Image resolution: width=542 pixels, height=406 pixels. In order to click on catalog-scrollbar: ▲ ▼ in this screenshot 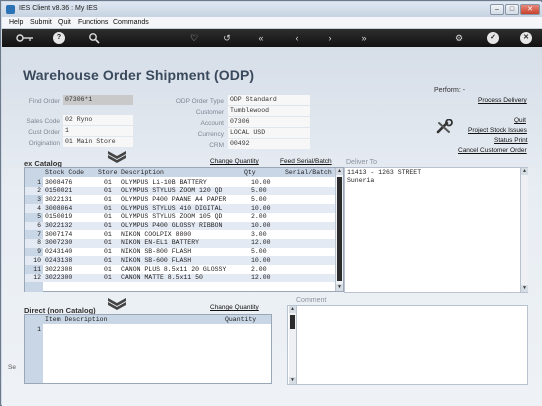, I will do `click(339, 229)`.